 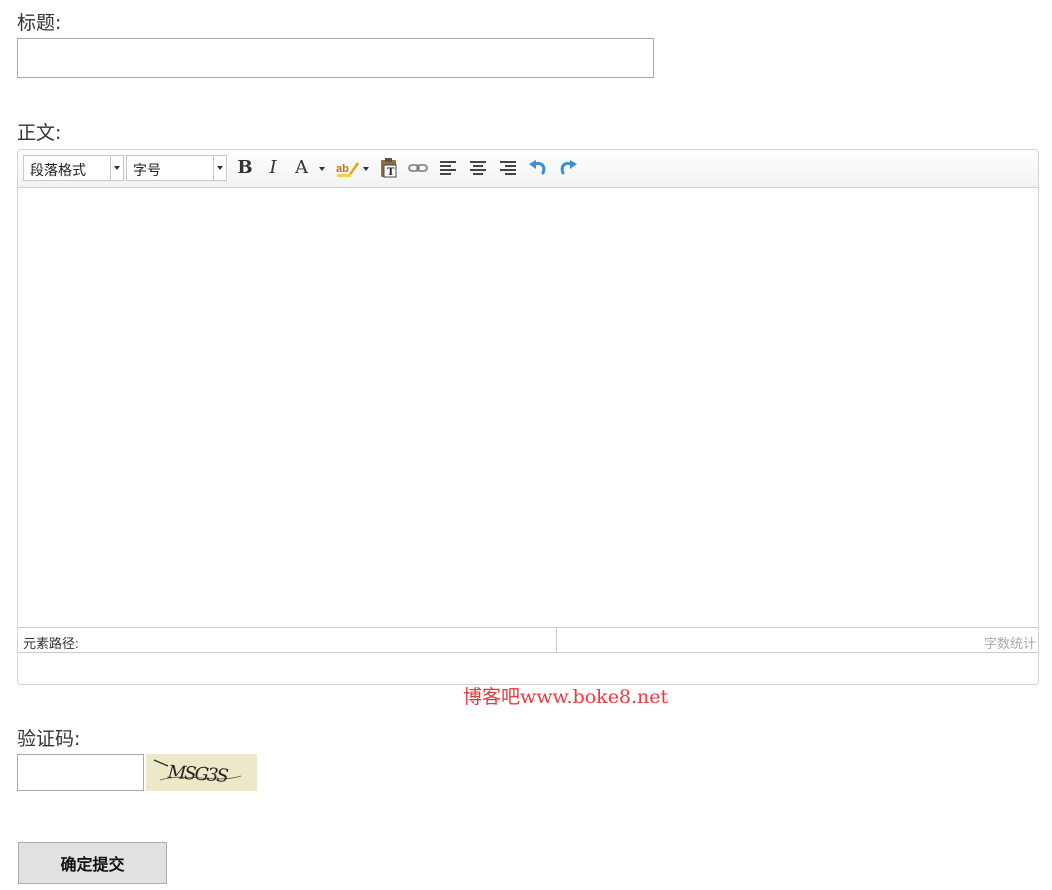 I want to click on align-left-button, so click(x=448, y=168).